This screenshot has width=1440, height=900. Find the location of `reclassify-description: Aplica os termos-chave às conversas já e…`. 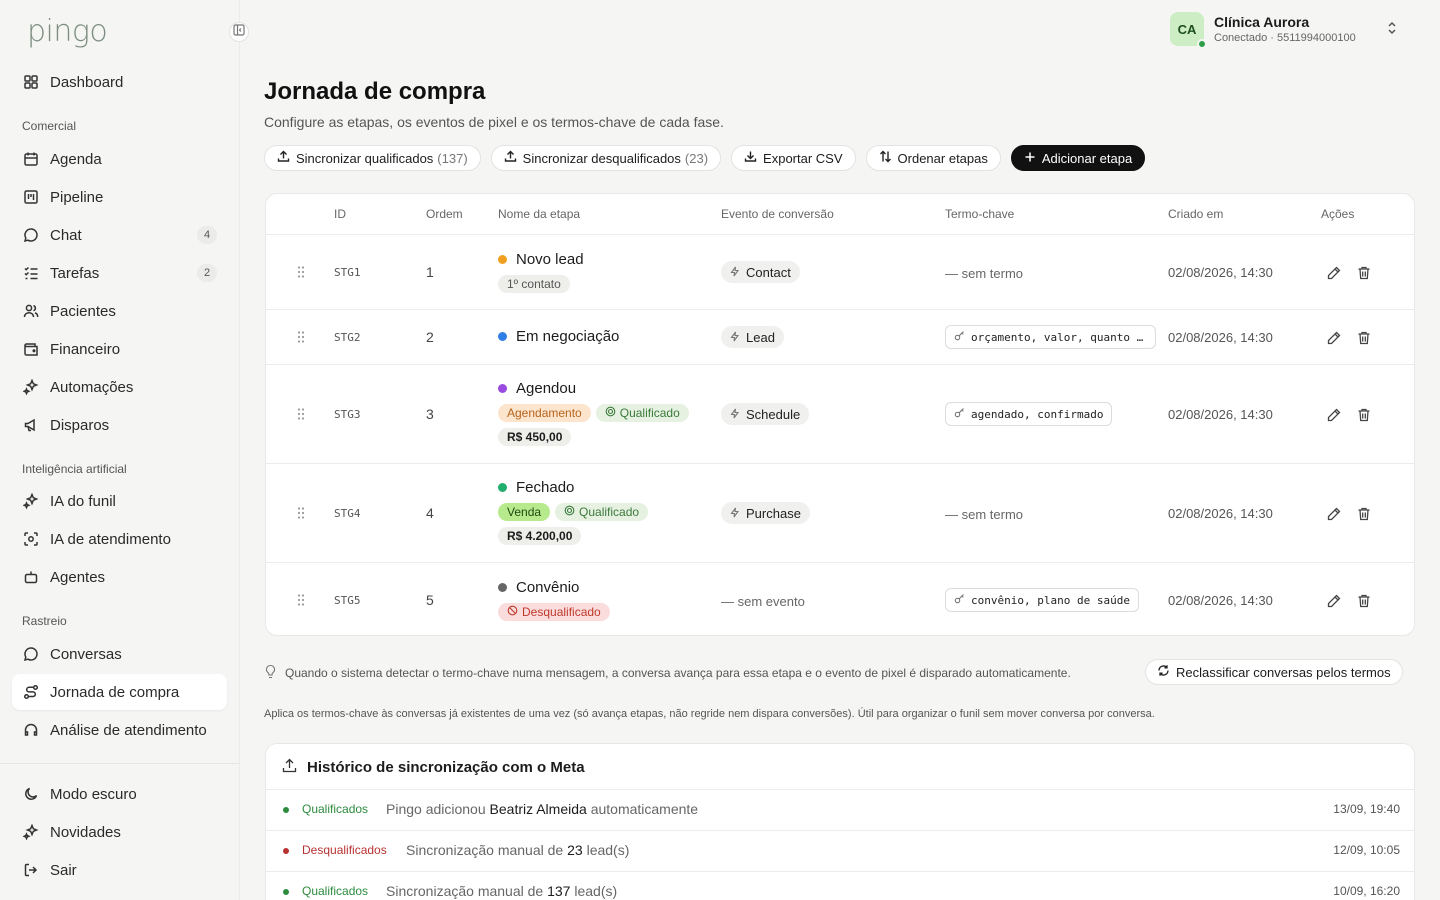

reclassify-description: Aplica os termos-chave às conversas já e… is located at coordinates (709, 714).